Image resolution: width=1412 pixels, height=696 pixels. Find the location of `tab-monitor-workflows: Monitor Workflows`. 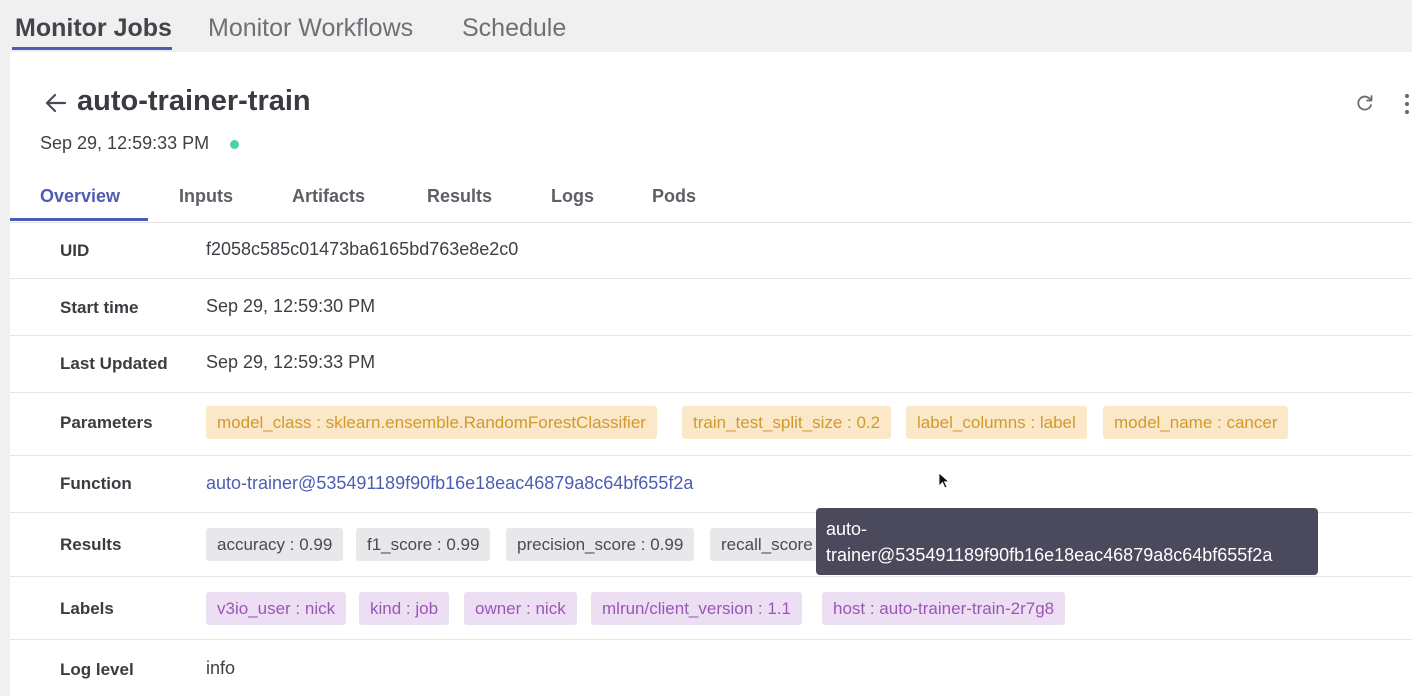

tab-monitor-workflows: Monitor Workflows is located at coordinates (310, 28).